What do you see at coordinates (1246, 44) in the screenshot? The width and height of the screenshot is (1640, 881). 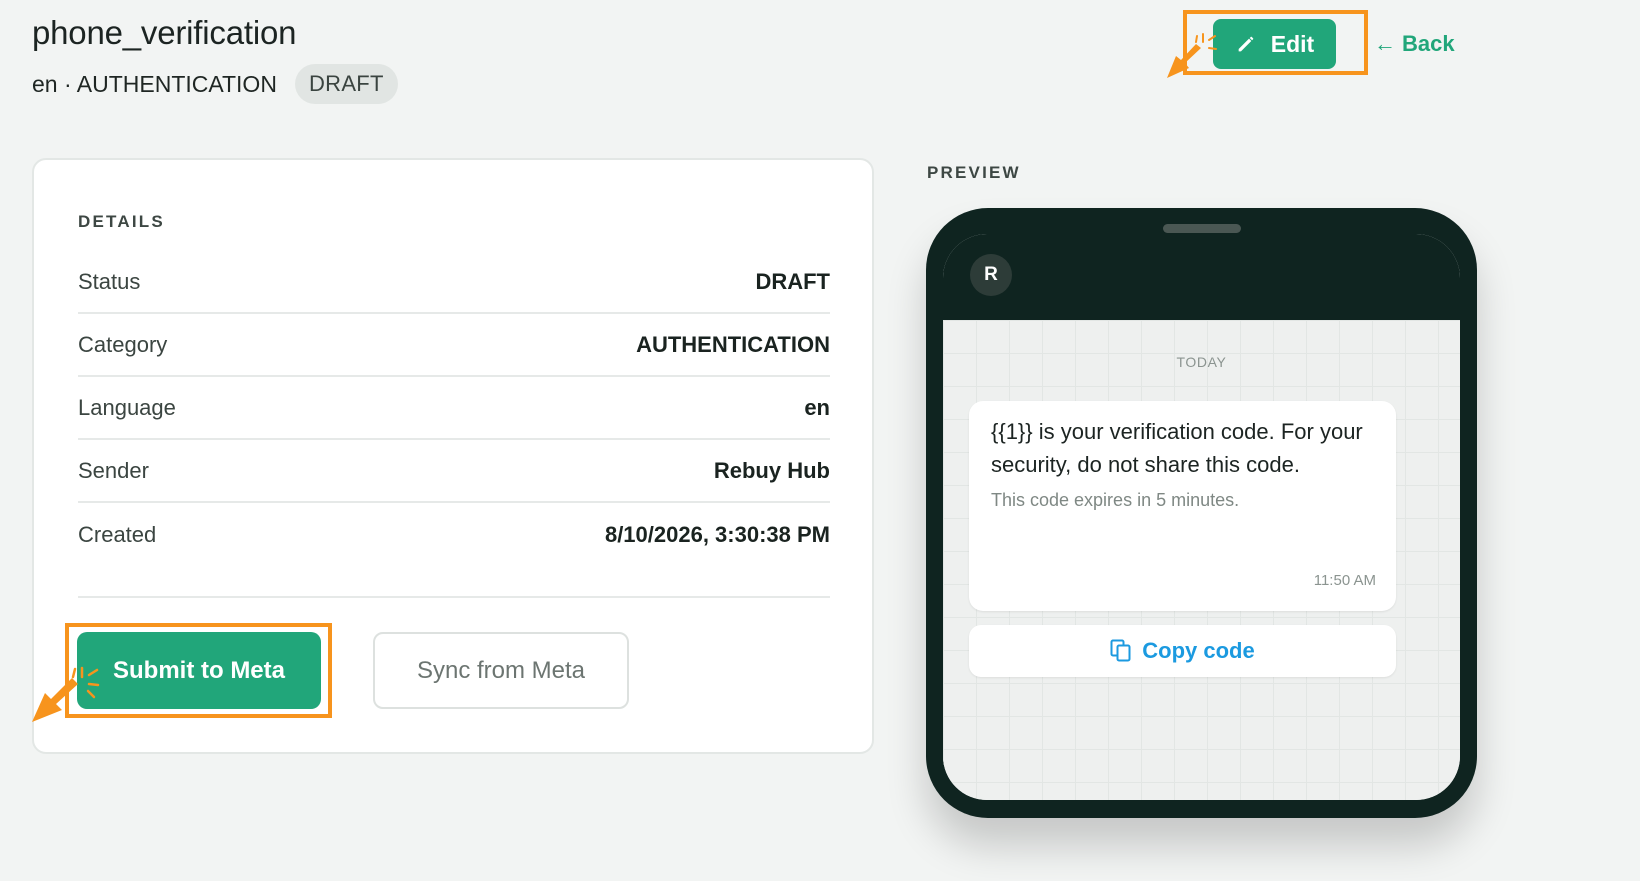 I see `pencil-icon` at bounding box center [1246, 44].